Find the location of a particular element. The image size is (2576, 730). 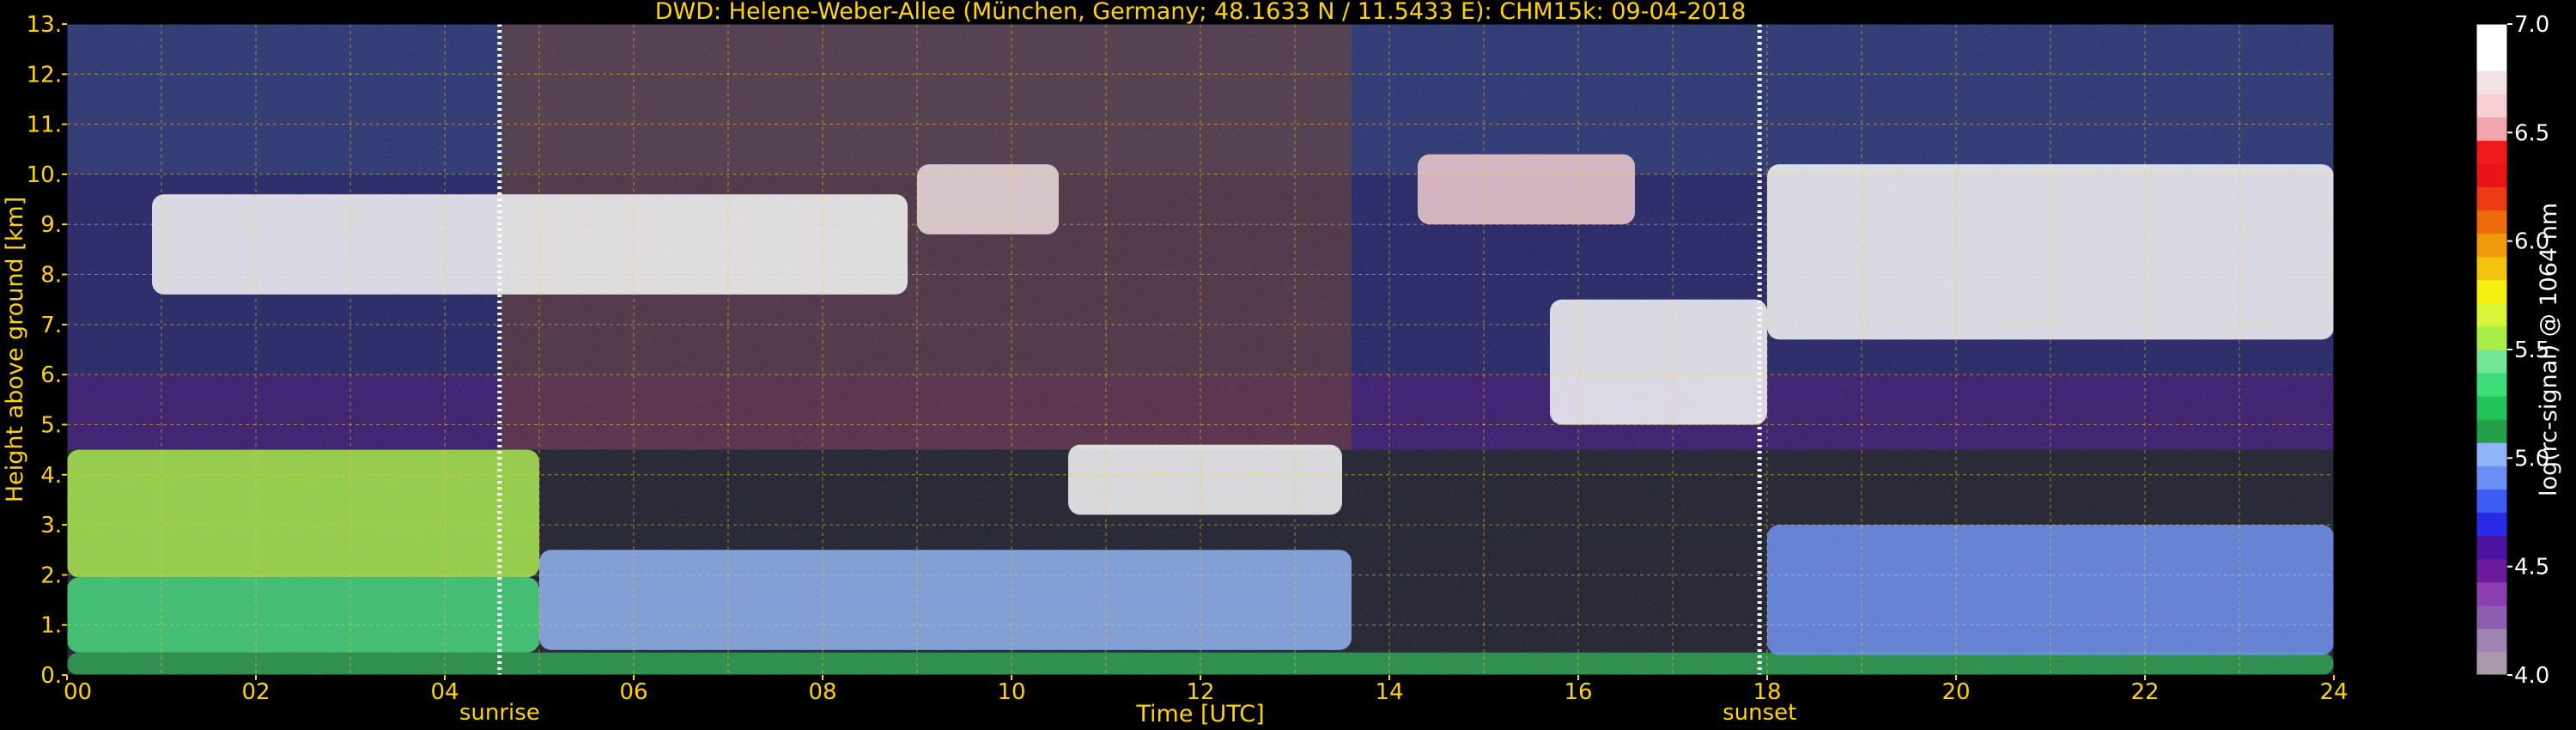

x-tick-label: 10 is located at coordinates (1011, 692).